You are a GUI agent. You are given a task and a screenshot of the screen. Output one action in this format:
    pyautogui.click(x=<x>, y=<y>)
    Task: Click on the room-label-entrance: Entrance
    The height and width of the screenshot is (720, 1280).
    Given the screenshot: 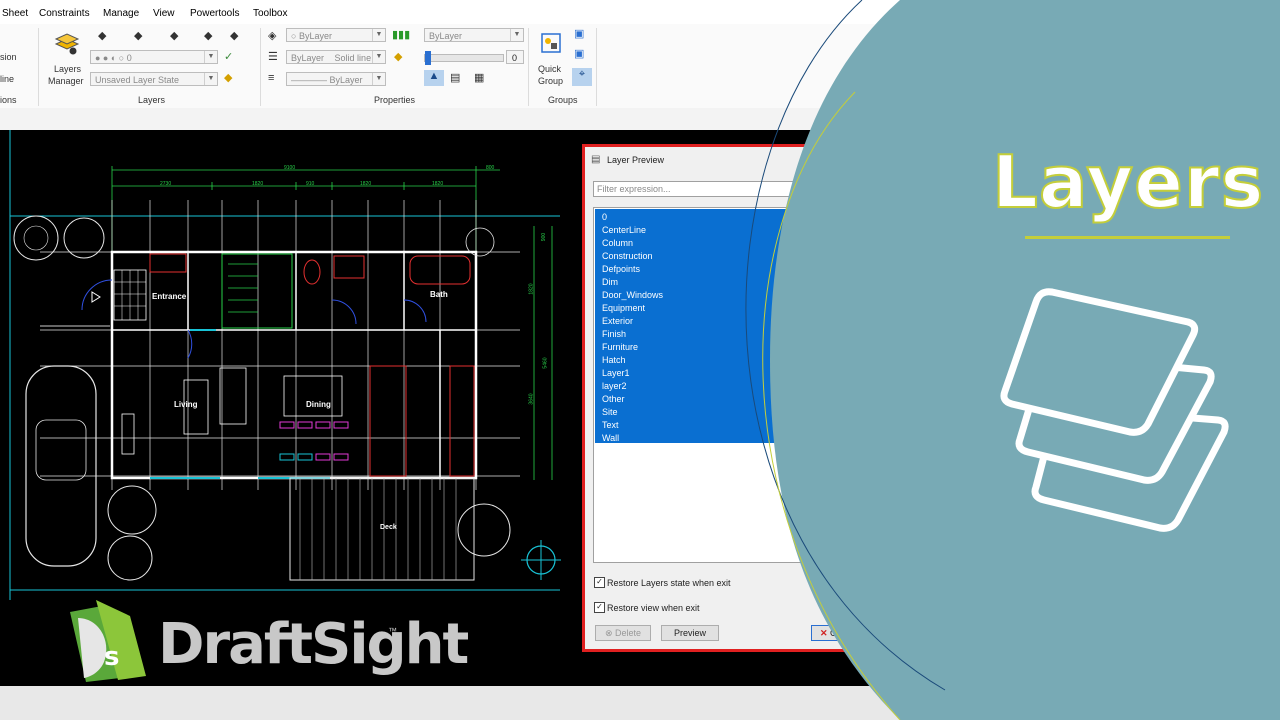 What is the action you would take?
    pyautogui.click(x=169, y=296)
    